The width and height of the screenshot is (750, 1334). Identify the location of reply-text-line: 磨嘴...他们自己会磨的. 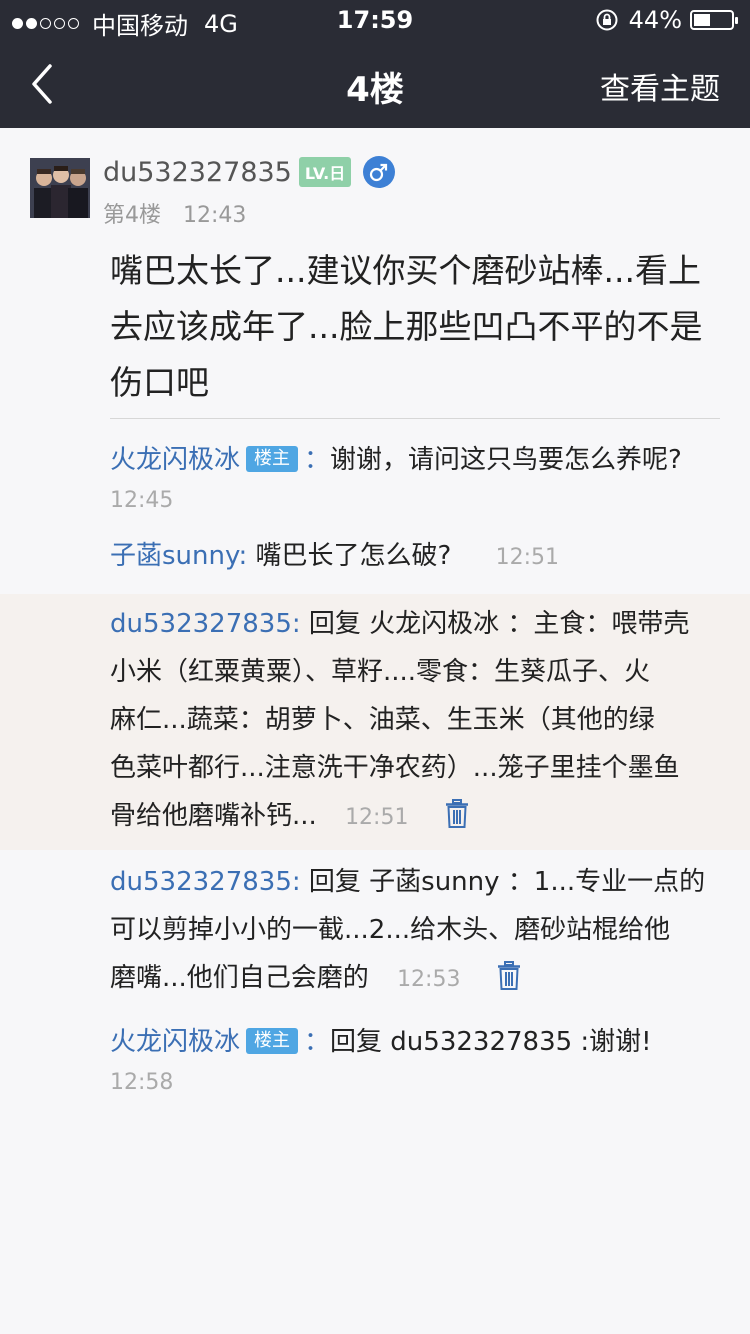
(239, 978).